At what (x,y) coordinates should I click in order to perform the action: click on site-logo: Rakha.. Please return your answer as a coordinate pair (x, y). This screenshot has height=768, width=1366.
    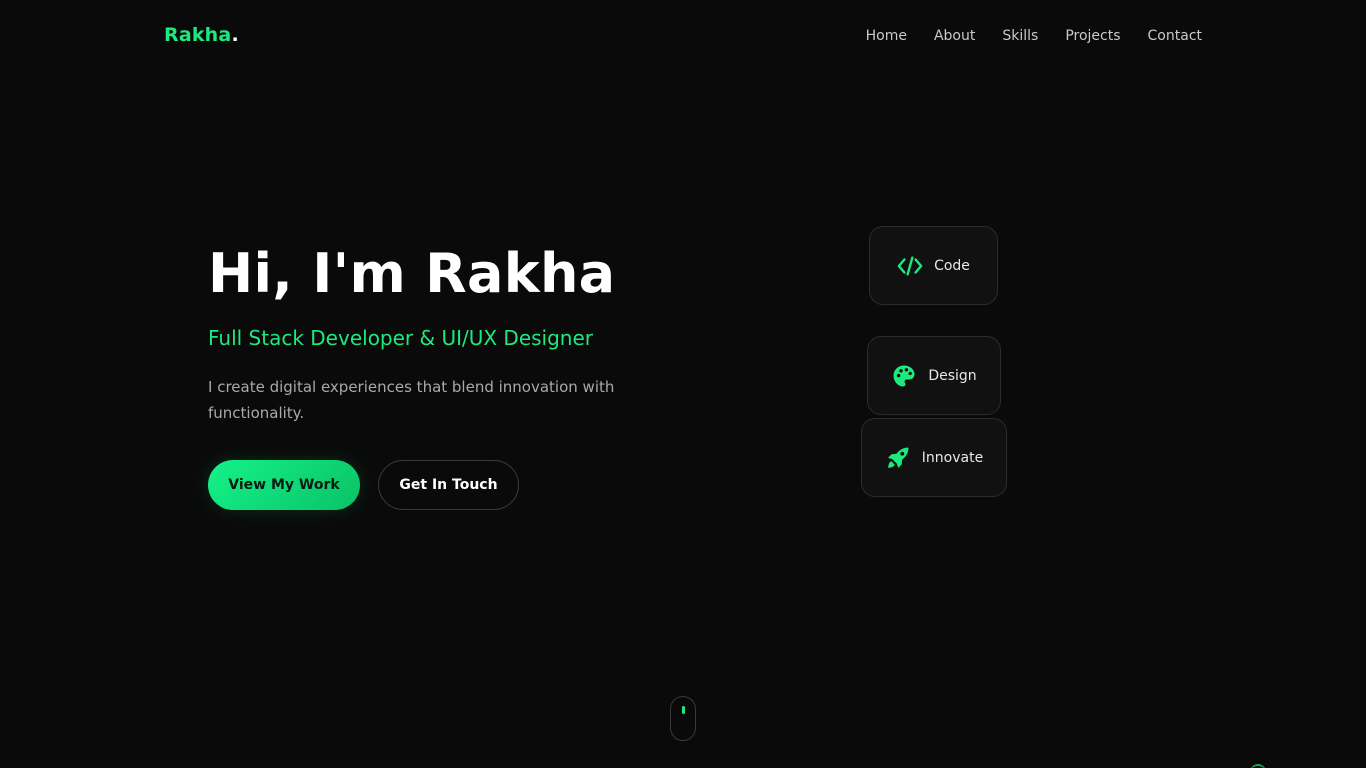
    Looking at the image, I should click on (201, 35).